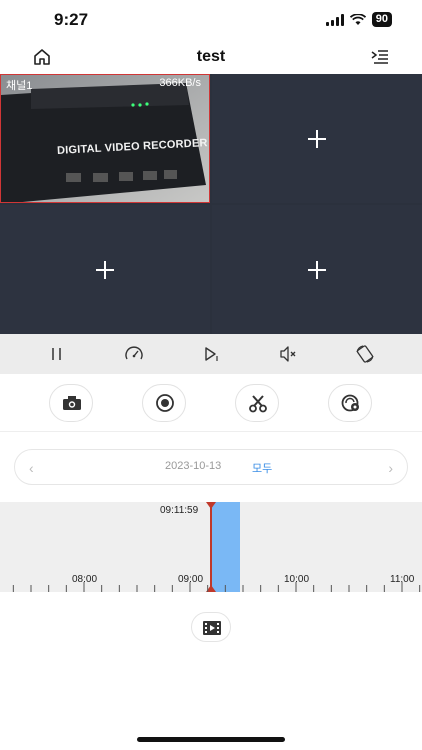 The image size is (422, 750). I want to click on scissors-icon, so click(258, 404).